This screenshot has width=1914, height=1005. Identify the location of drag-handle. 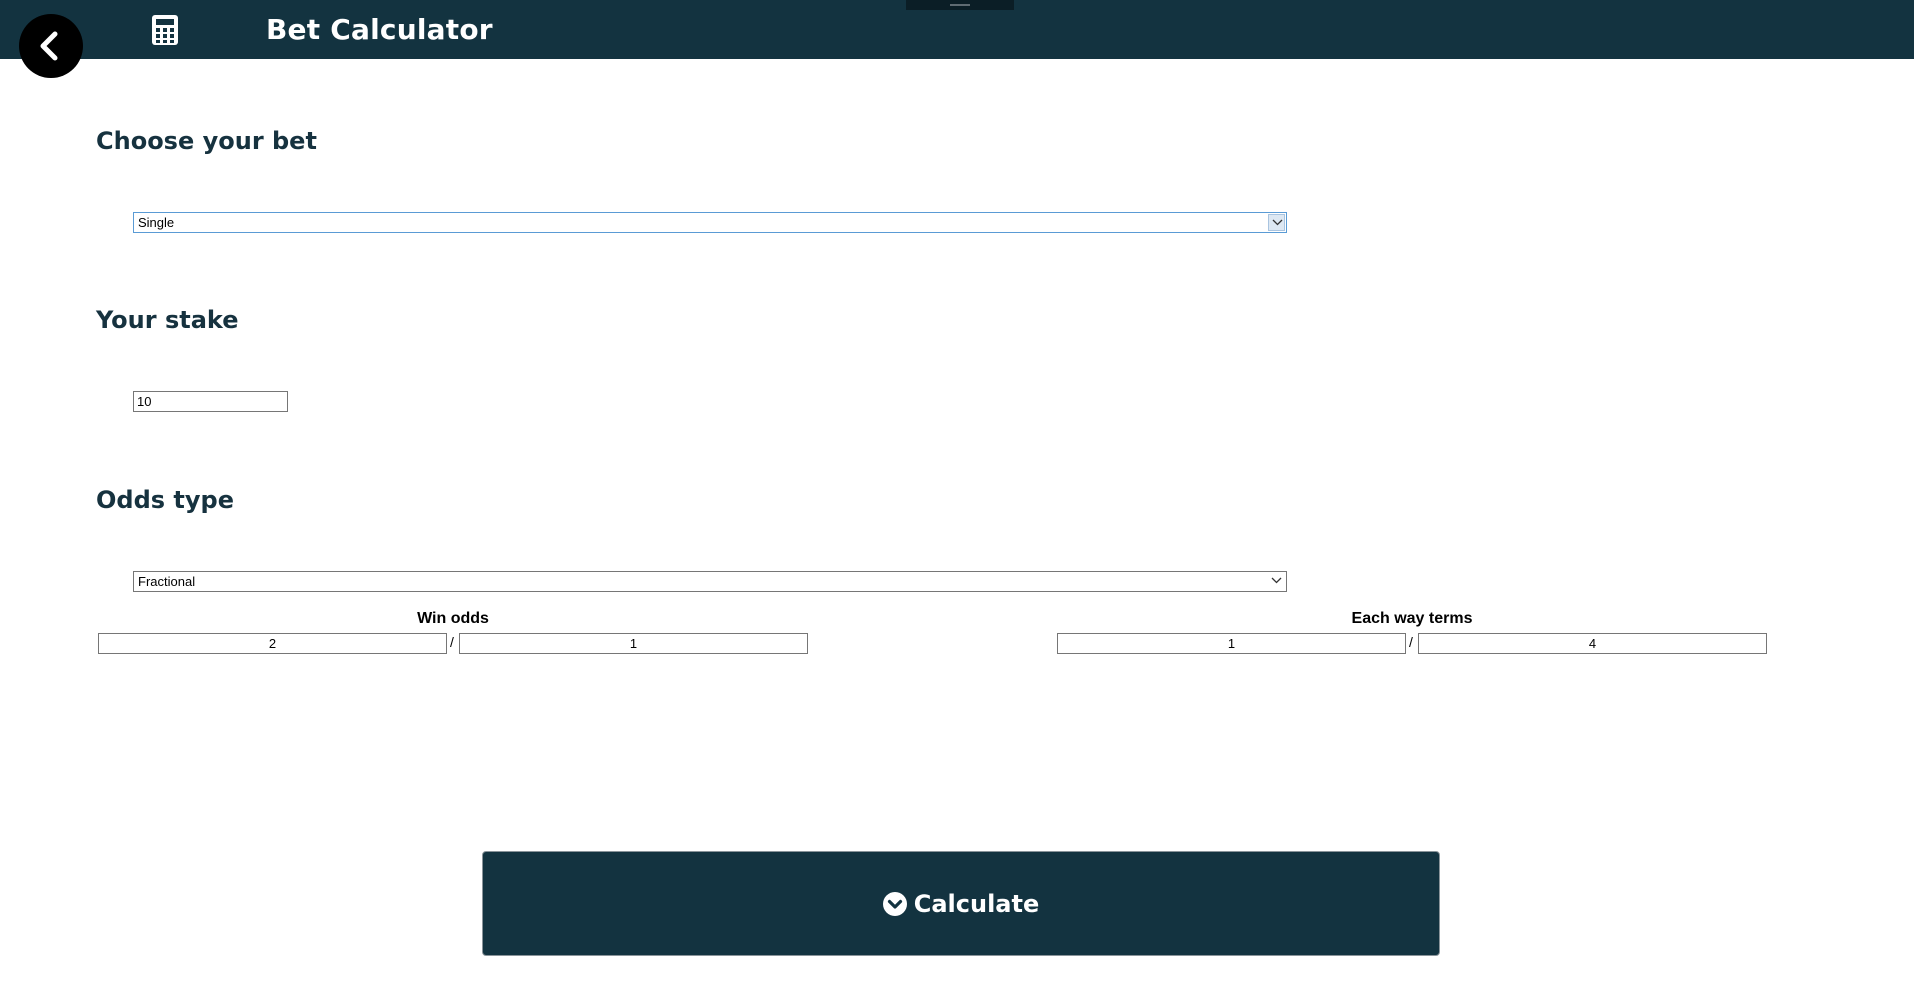
(960, 5).